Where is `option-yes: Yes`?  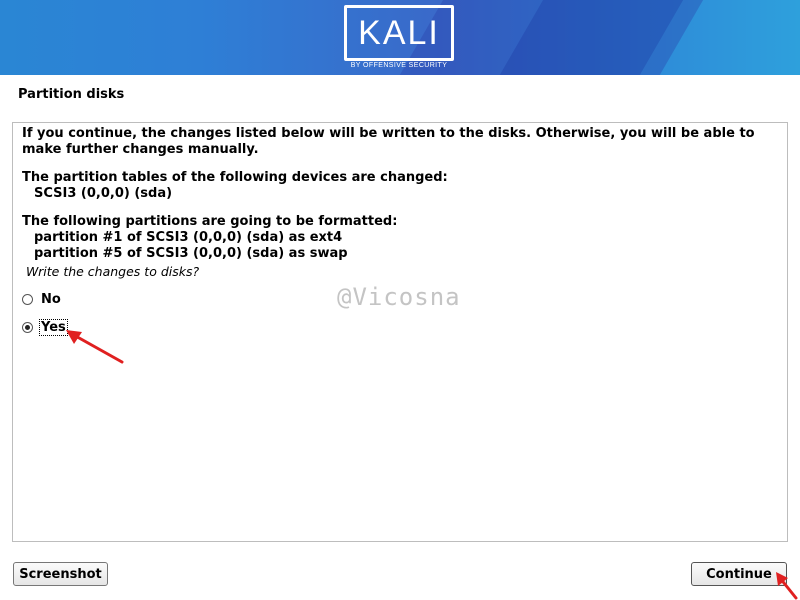 option-yes: Yes is located at coordinates (45, 327).